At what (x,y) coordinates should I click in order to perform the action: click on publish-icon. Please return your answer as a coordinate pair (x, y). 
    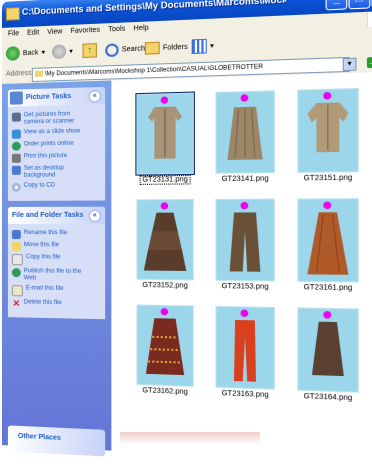
    Looking at the image, I should click on (16, 272).